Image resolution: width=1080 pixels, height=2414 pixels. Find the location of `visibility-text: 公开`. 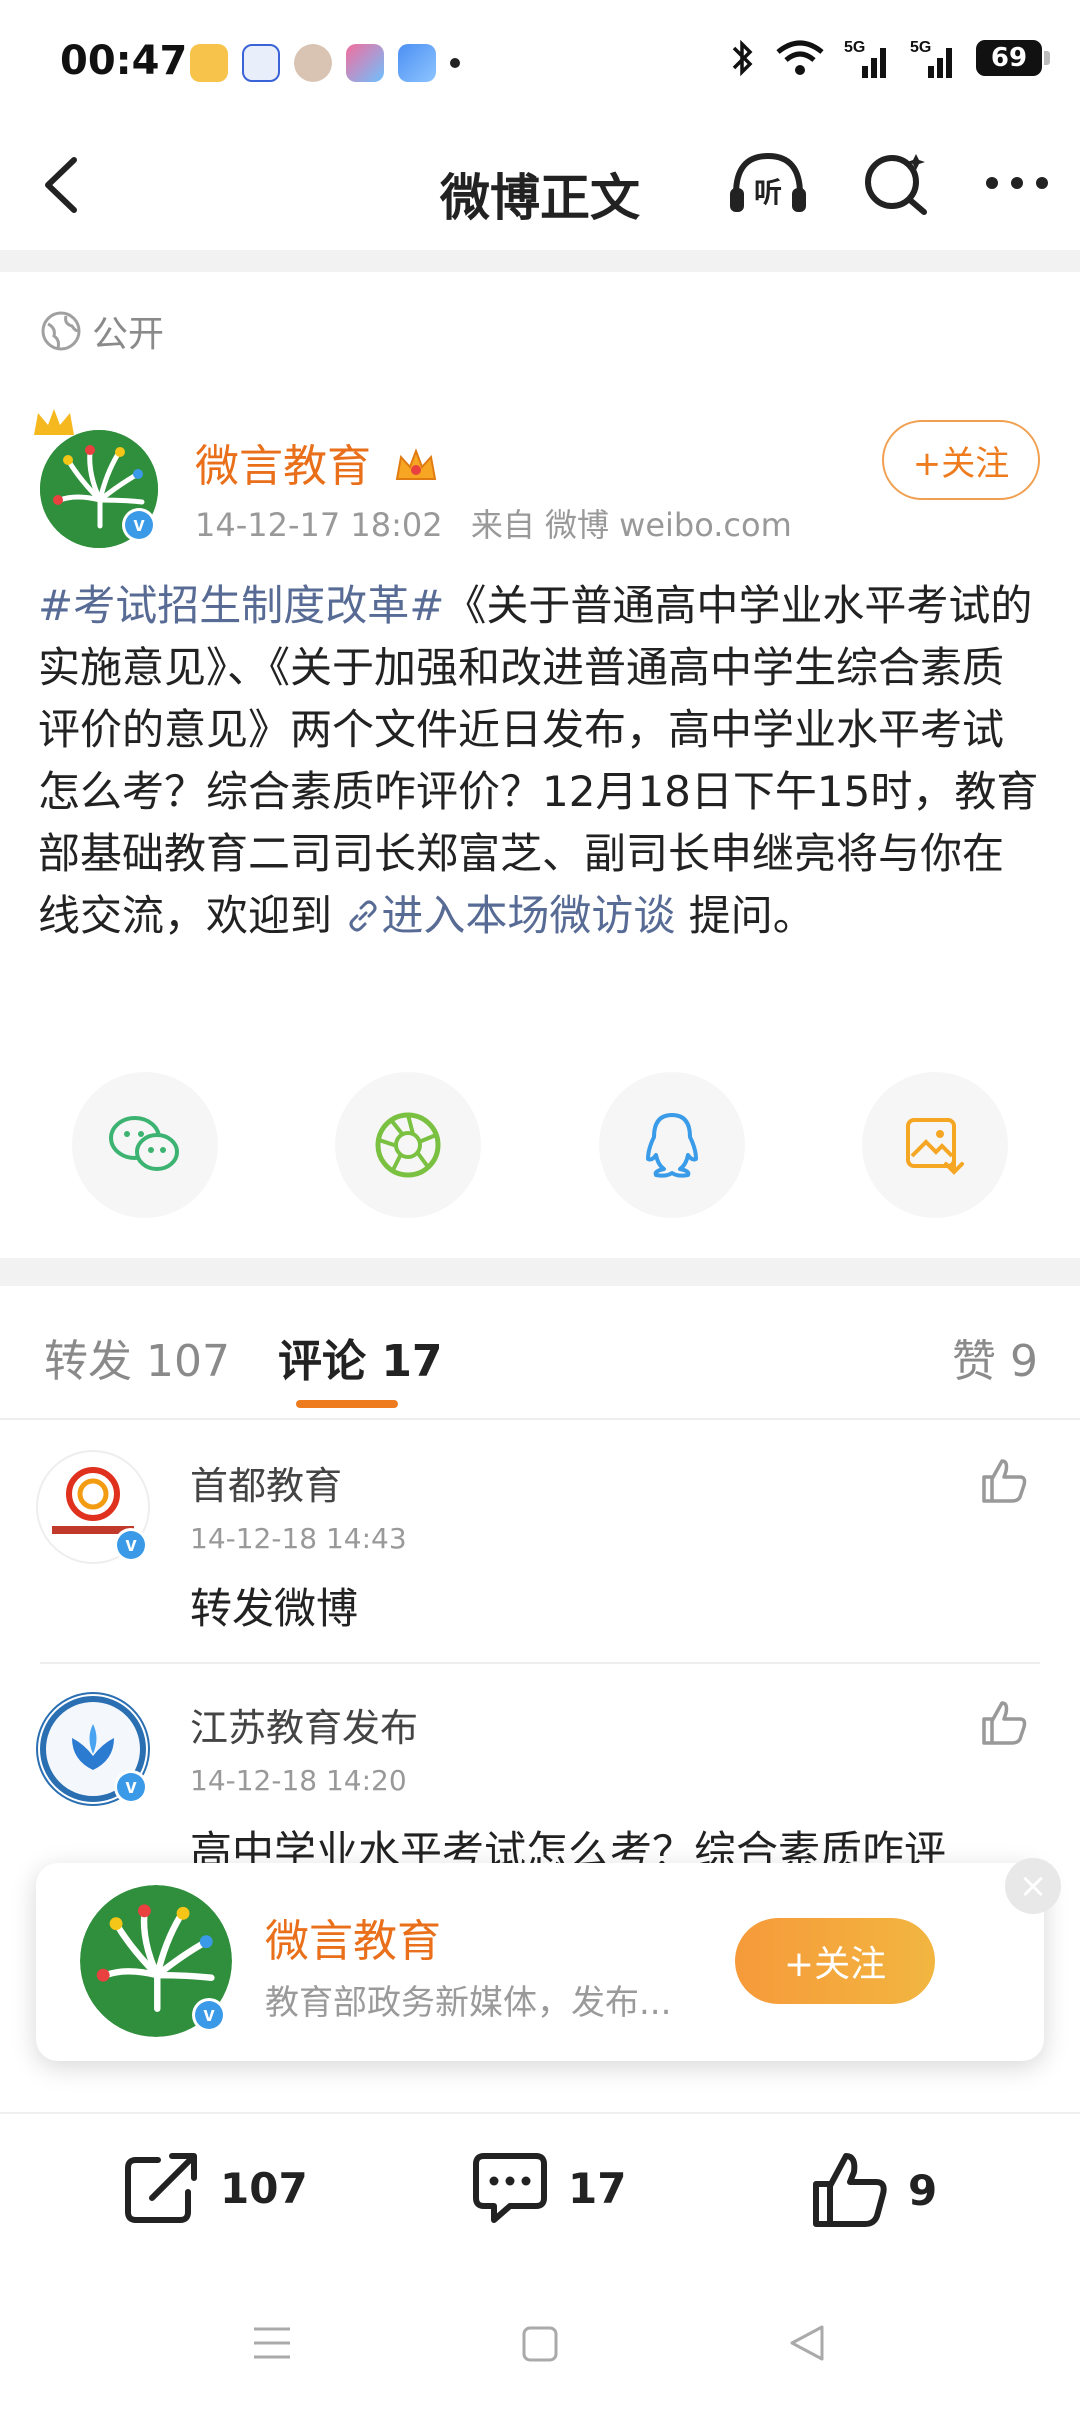

visibility-text: 公开 is located at coordinates (128, 334).